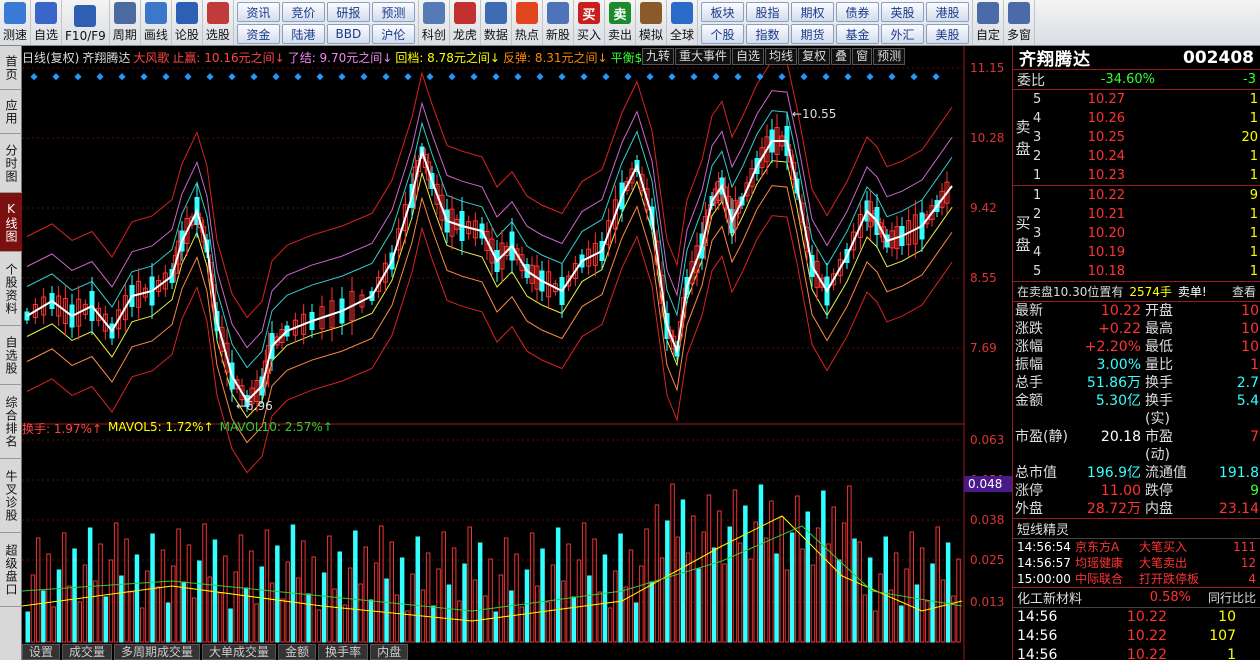 The image size is (1260, 660). Describe the element at coordinates (87, 652) in the screenshot. I see `indicator-tab-1: 成交量` at that location.